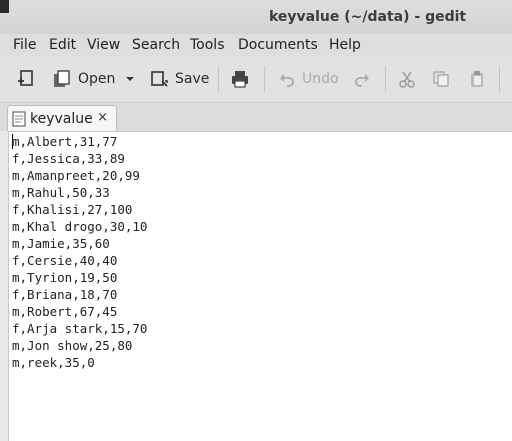 Image resolution: width=512 pixels, height=441 pixels. I want to click on window-corner, so click(4, 6).